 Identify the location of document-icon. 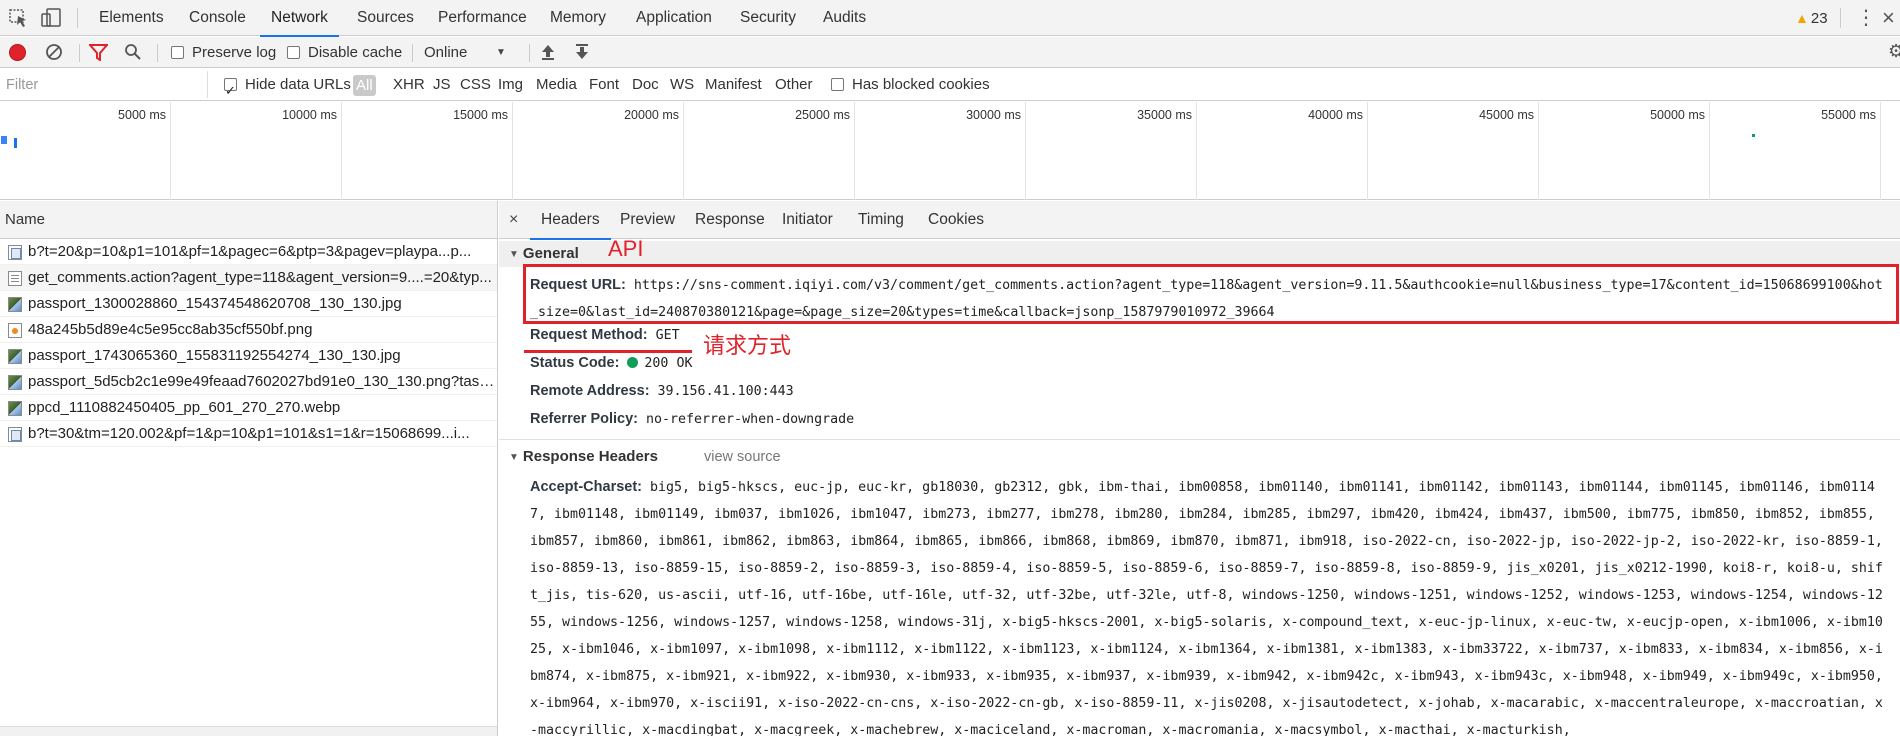
(15, 278).